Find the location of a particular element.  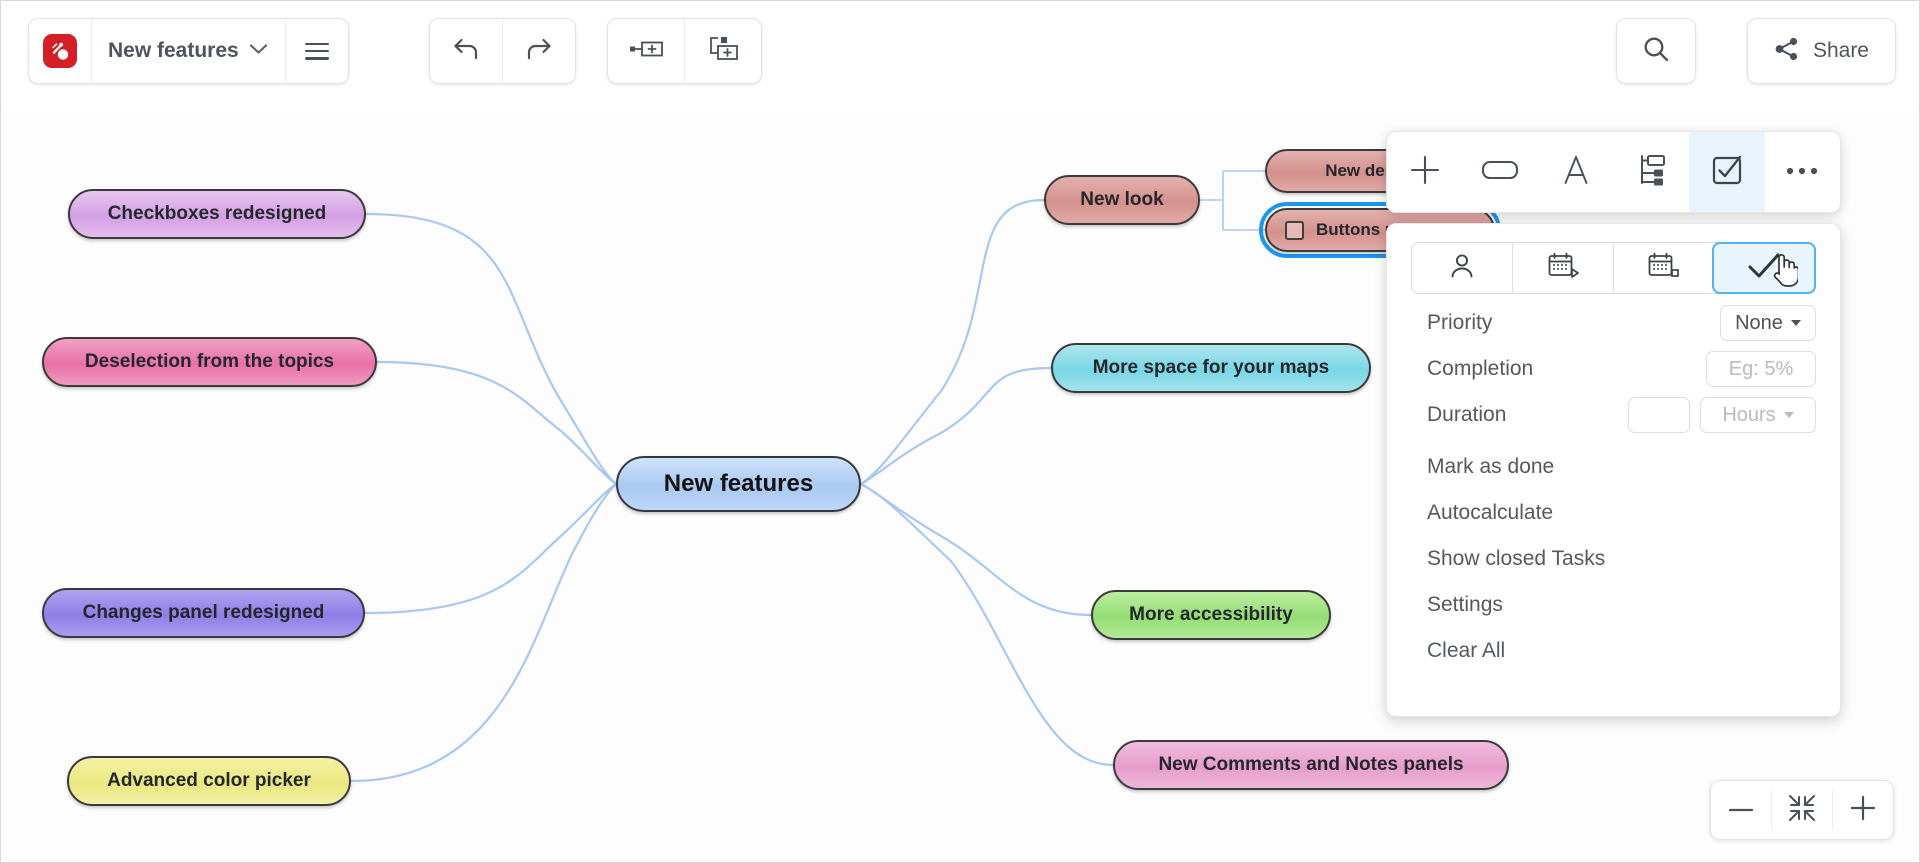

node-label: More space for your maps is located at coordinates (1211, 367).